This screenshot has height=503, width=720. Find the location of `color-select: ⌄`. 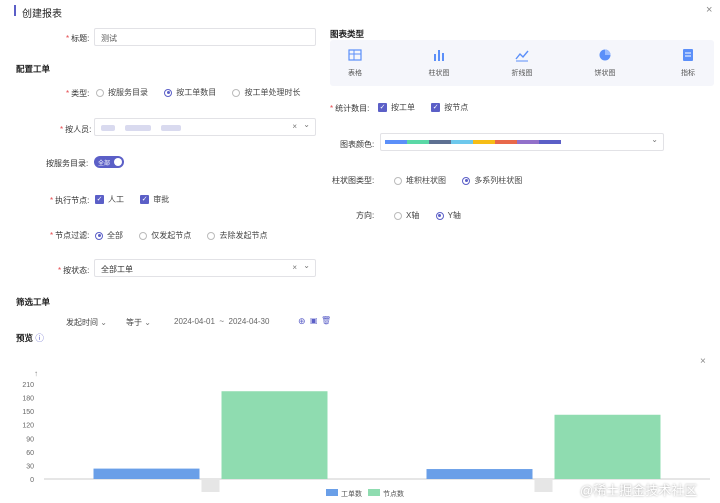

color-select: ⌄ is located at coordinates (522, 142).